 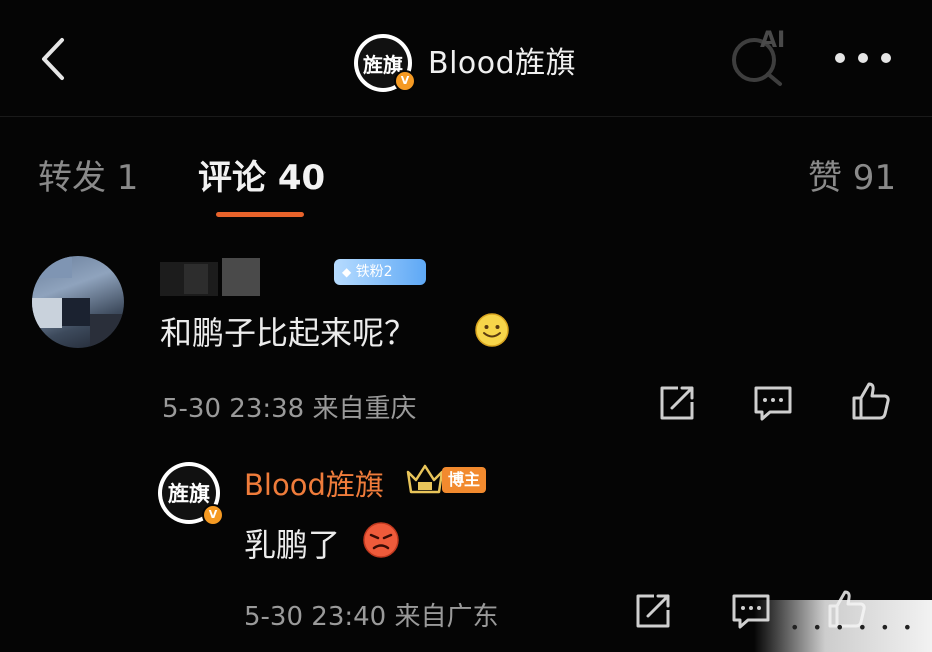 What do you see at coordinates (289, 409) in the screenshot?
I see `comment-timestamp-location: 5-30 23:38 来自重庆` at bounding box center [289, 409].